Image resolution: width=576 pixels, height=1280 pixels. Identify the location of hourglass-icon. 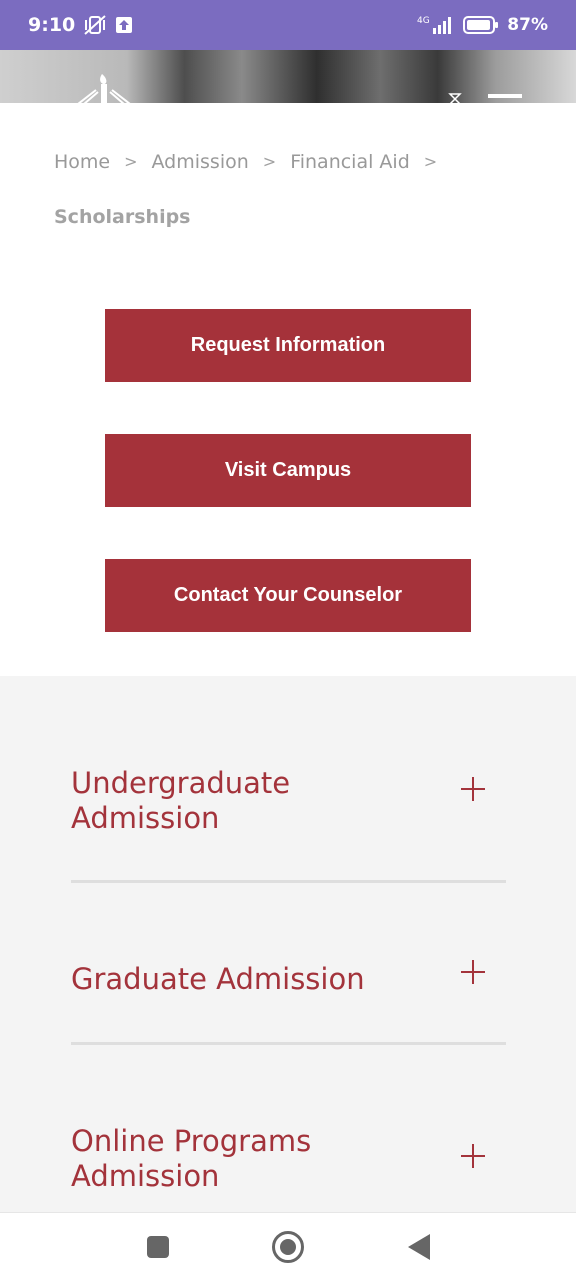
(455, 97).